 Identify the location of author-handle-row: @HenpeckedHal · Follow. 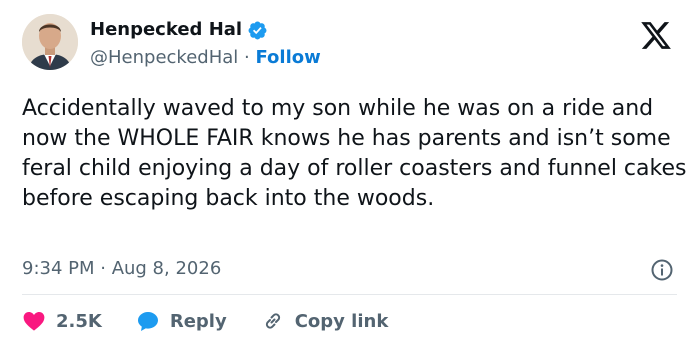
(205, 58).